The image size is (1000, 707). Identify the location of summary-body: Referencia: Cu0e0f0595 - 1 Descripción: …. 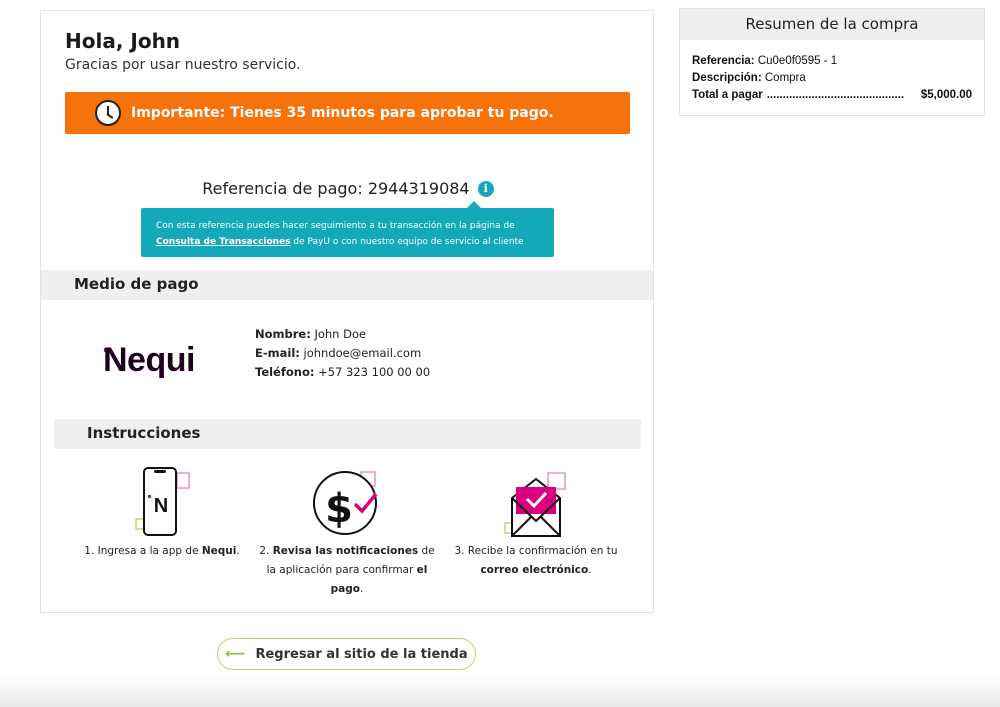
(832, 72).